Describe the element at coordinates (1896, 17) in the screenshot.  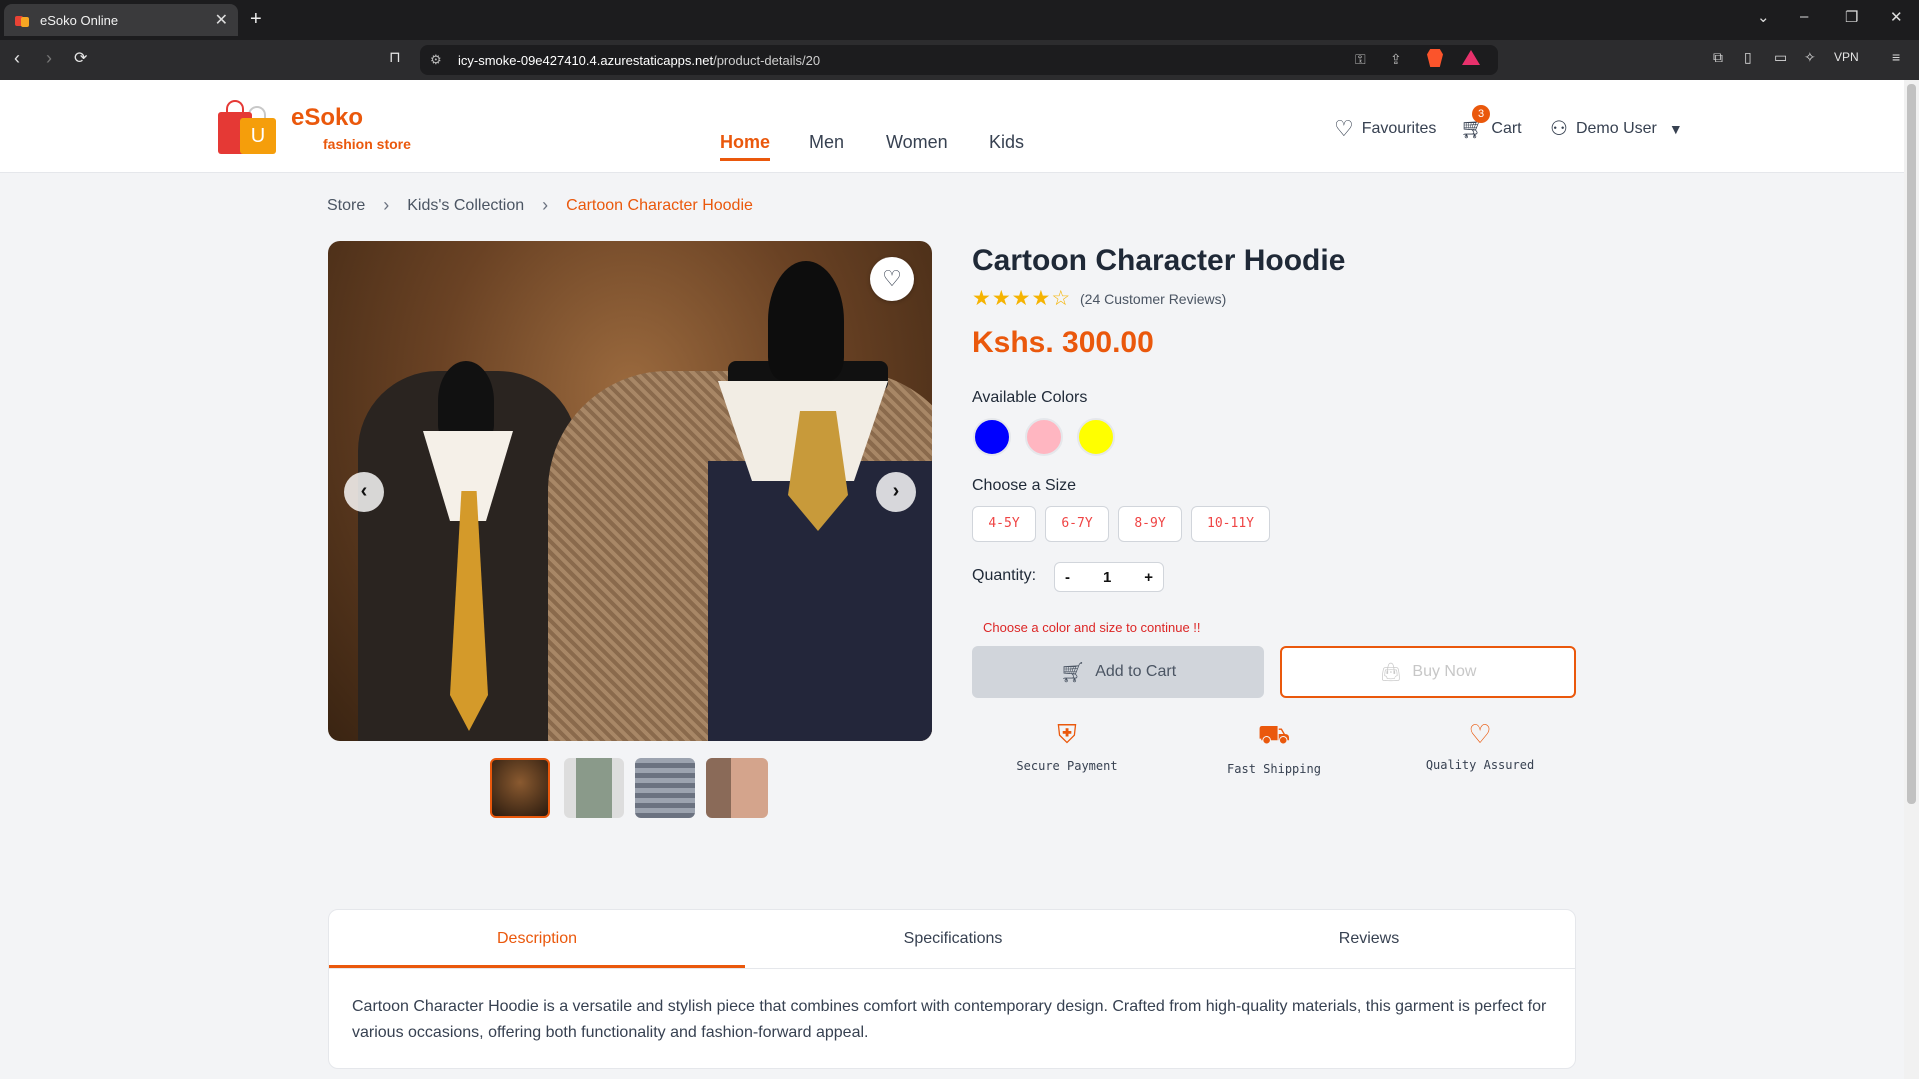
I see `close-window-icon: ✕` at that location.